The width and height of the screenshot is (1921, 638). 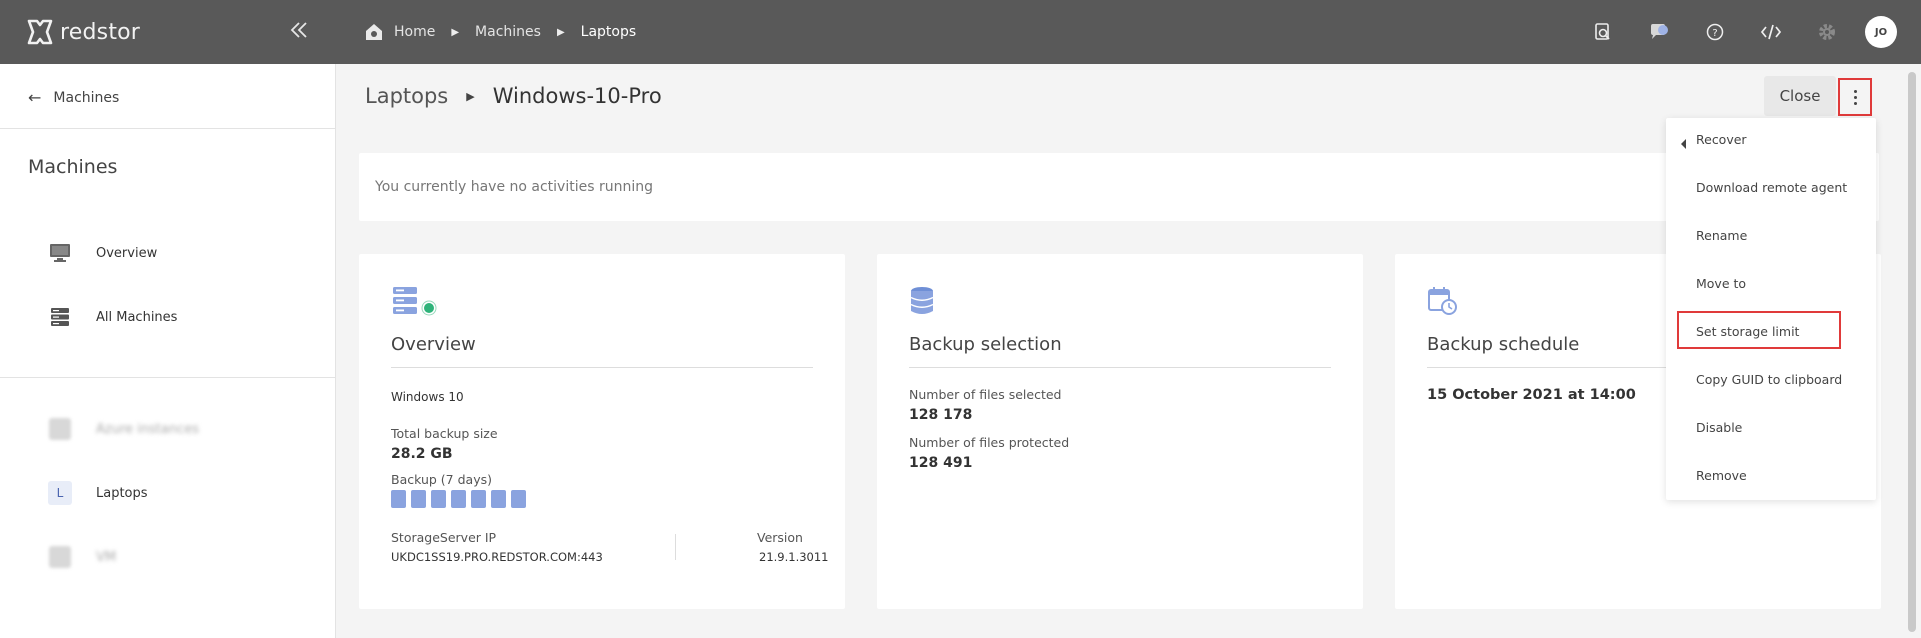 What do you see at coordinates (1659, 32) in the screenshot?
I see `notifications-icon` at bounding box center [1659, 32].